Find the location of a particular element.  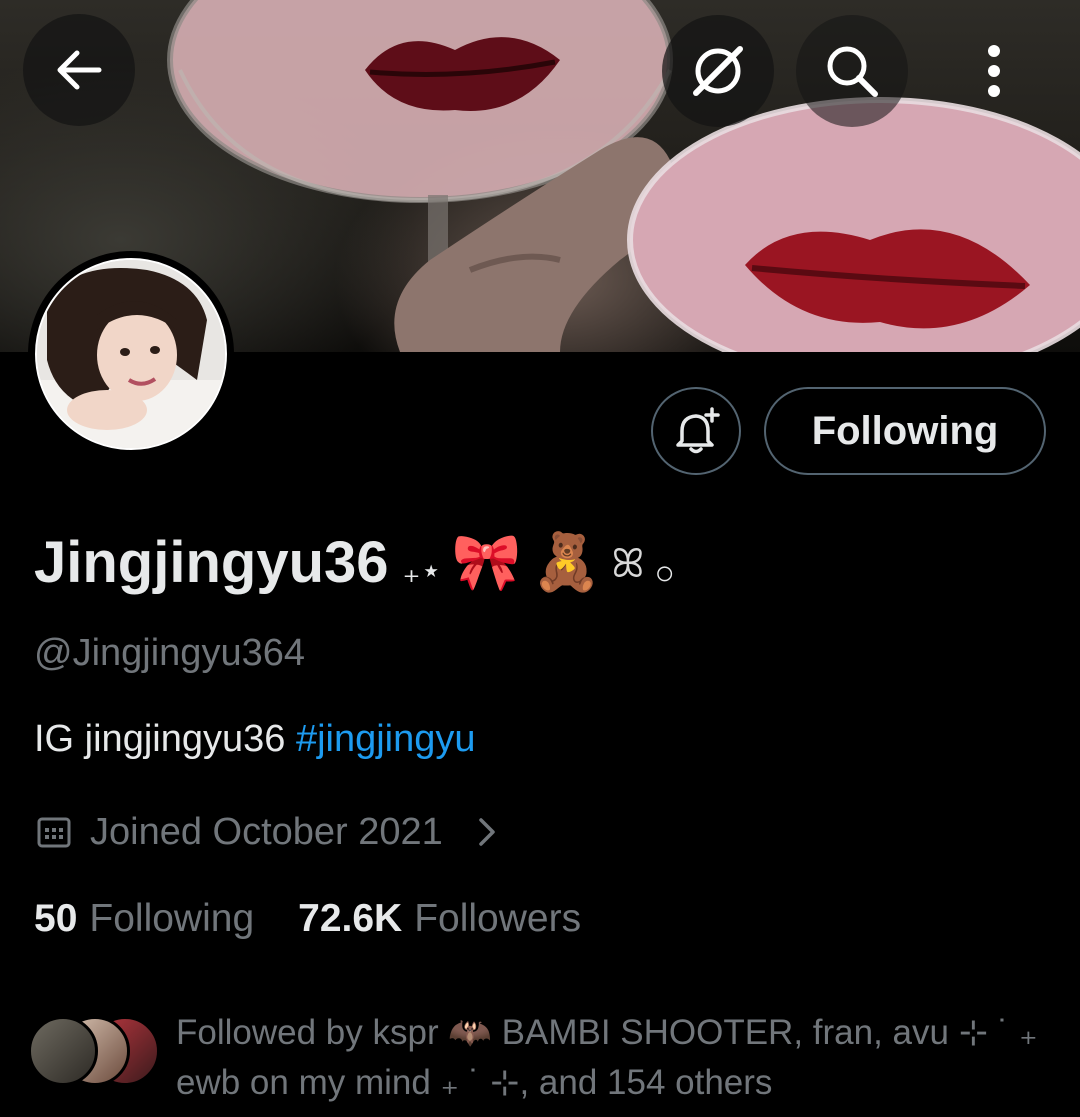

display-name-decoration: ₊⋆ 🎀 🧸 ꕤ ○ is located at coordinates (539, 562).